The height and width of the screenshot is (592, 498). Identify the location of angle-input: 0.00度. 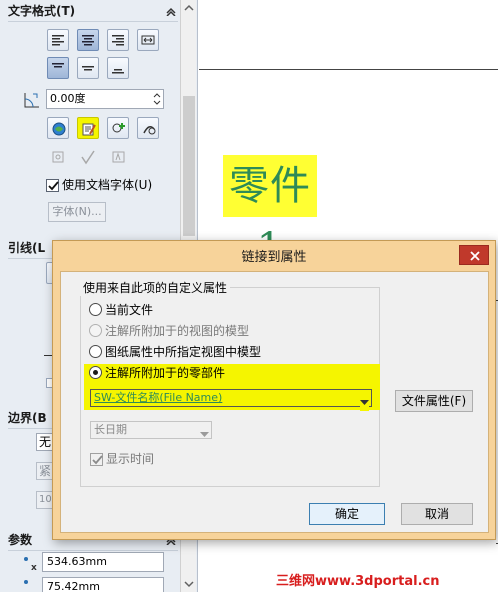
(105, 99).